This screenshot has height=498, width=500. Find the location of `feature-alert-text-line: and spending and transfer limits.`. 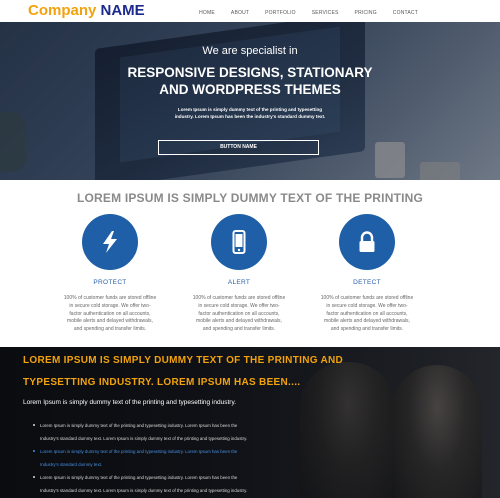

feature-alert-text-line: and spending and transfer limits. is located at coordinates (239, 329).